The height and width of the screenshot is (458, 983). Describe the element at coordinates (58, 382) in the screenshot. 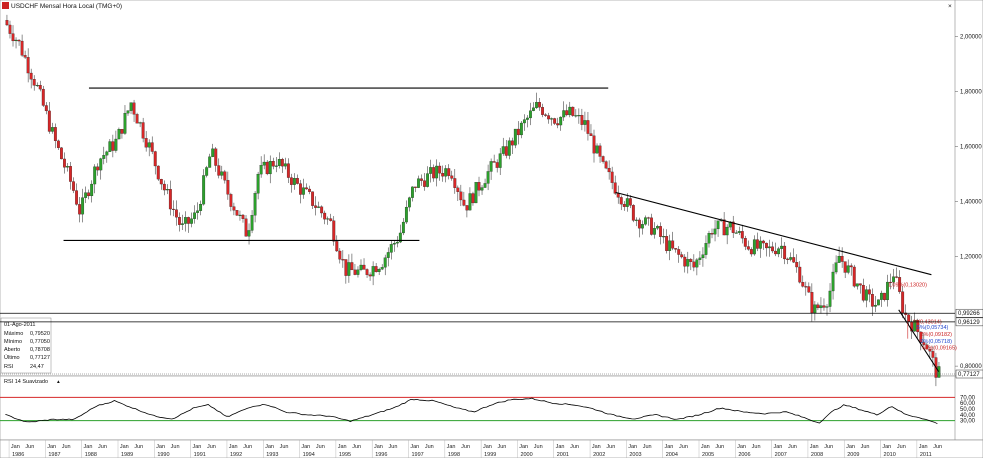

I see `rsi-scroll-icon: ▴` at that location.